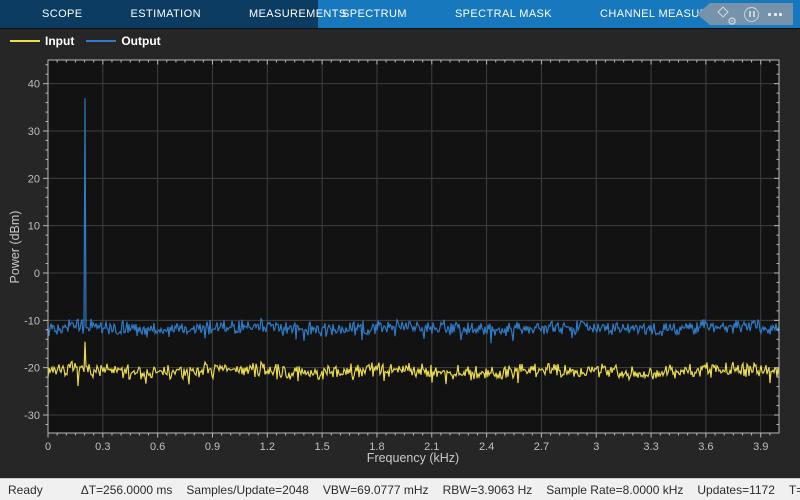 The height and width of the screenshot is (500, 800). I want to click on output-line-swatch, so click(101, 41).